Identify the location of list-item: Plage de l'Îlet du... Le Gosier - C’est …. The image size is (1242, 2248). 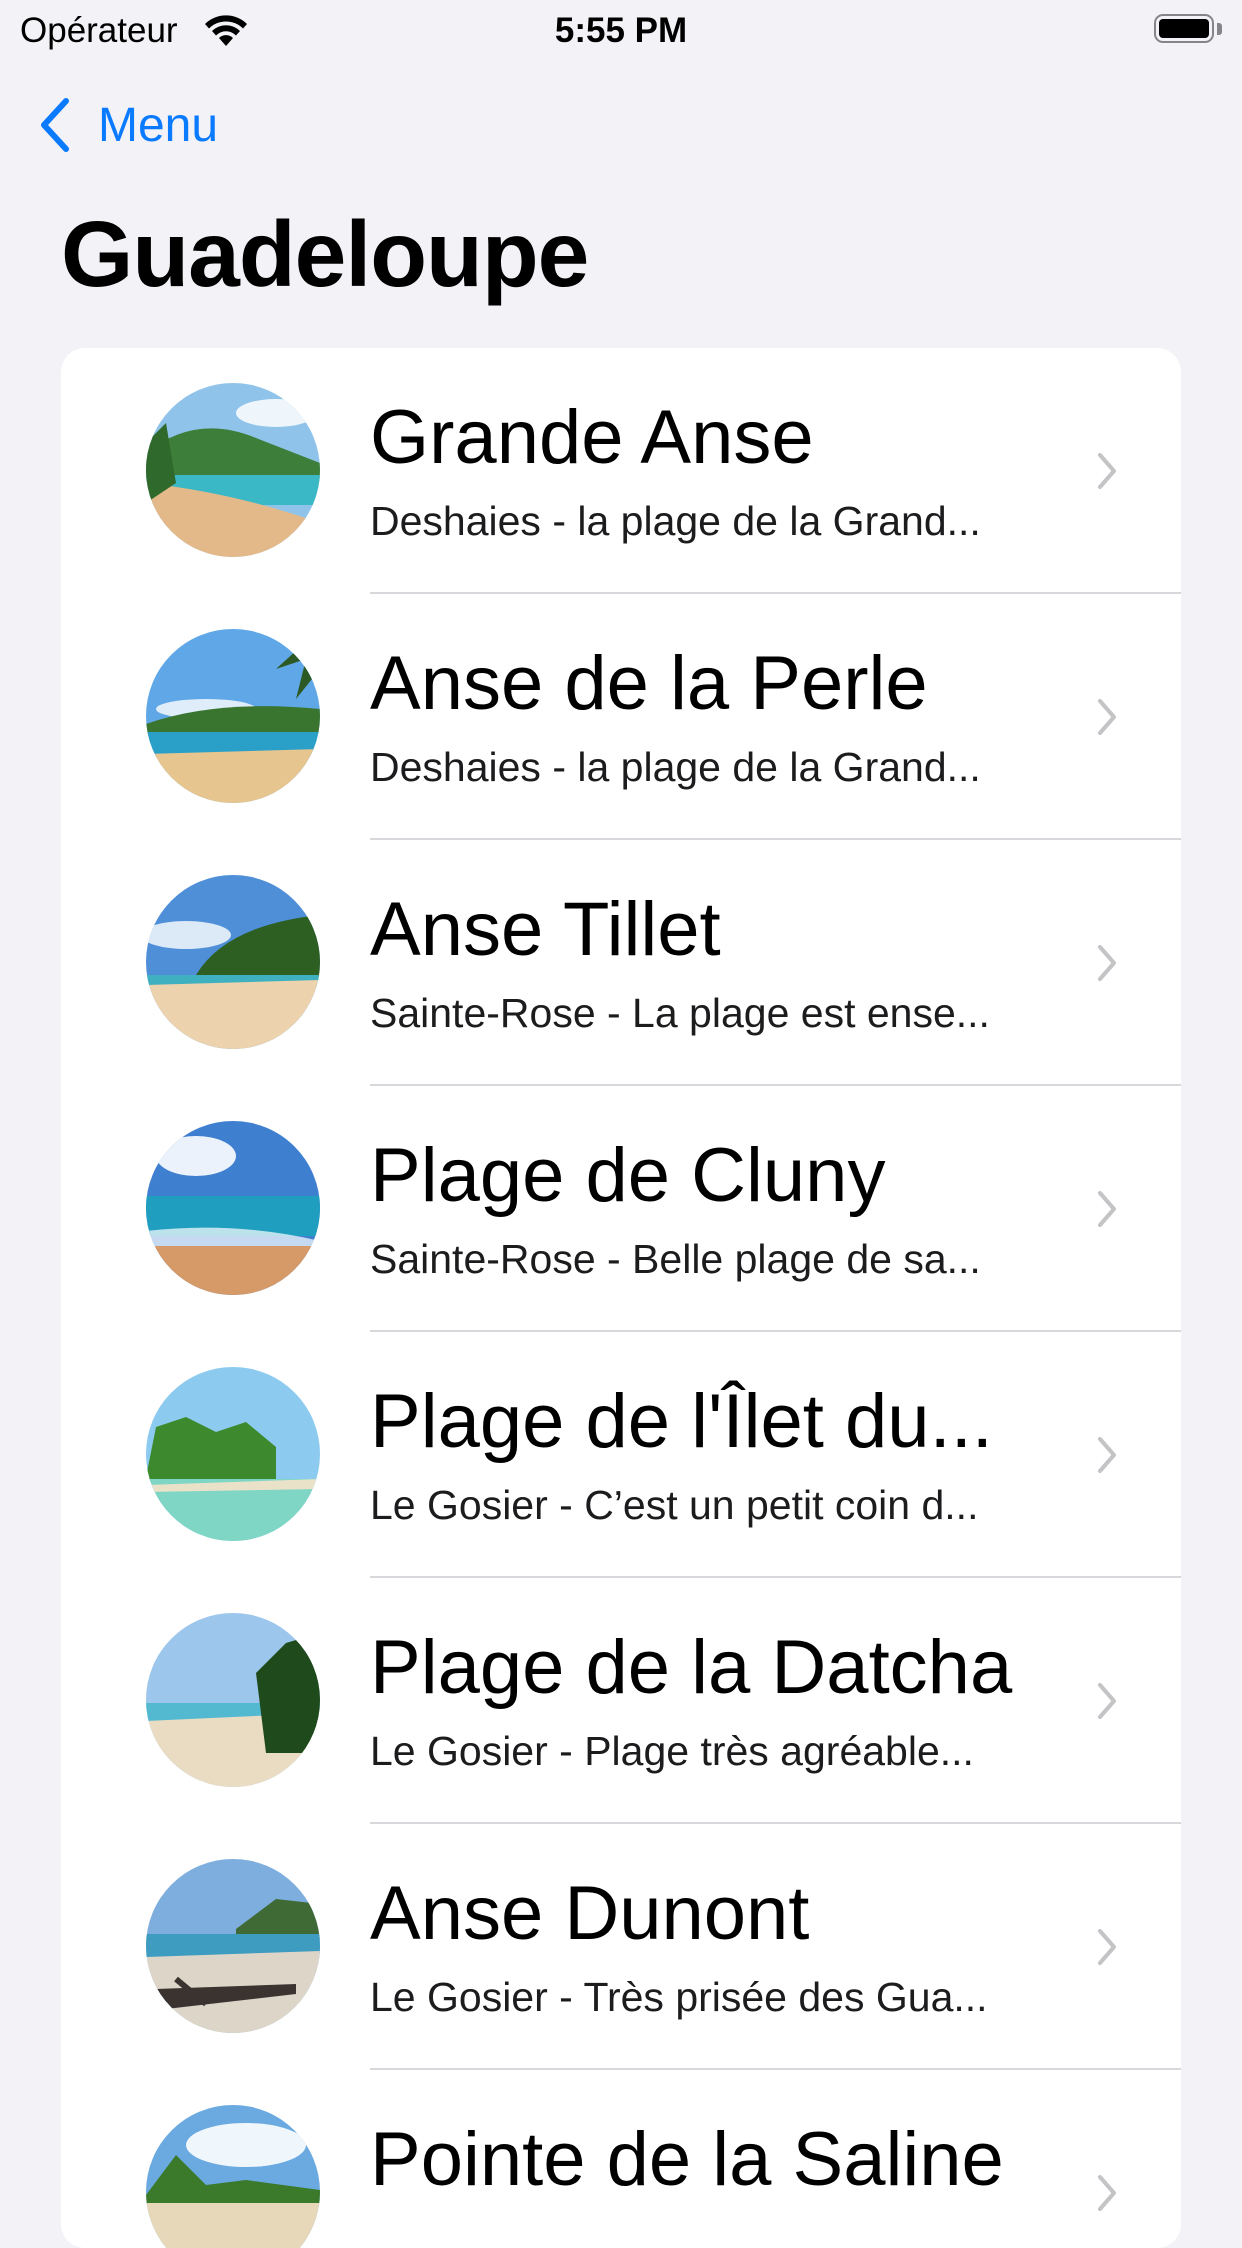
(621, 1455).